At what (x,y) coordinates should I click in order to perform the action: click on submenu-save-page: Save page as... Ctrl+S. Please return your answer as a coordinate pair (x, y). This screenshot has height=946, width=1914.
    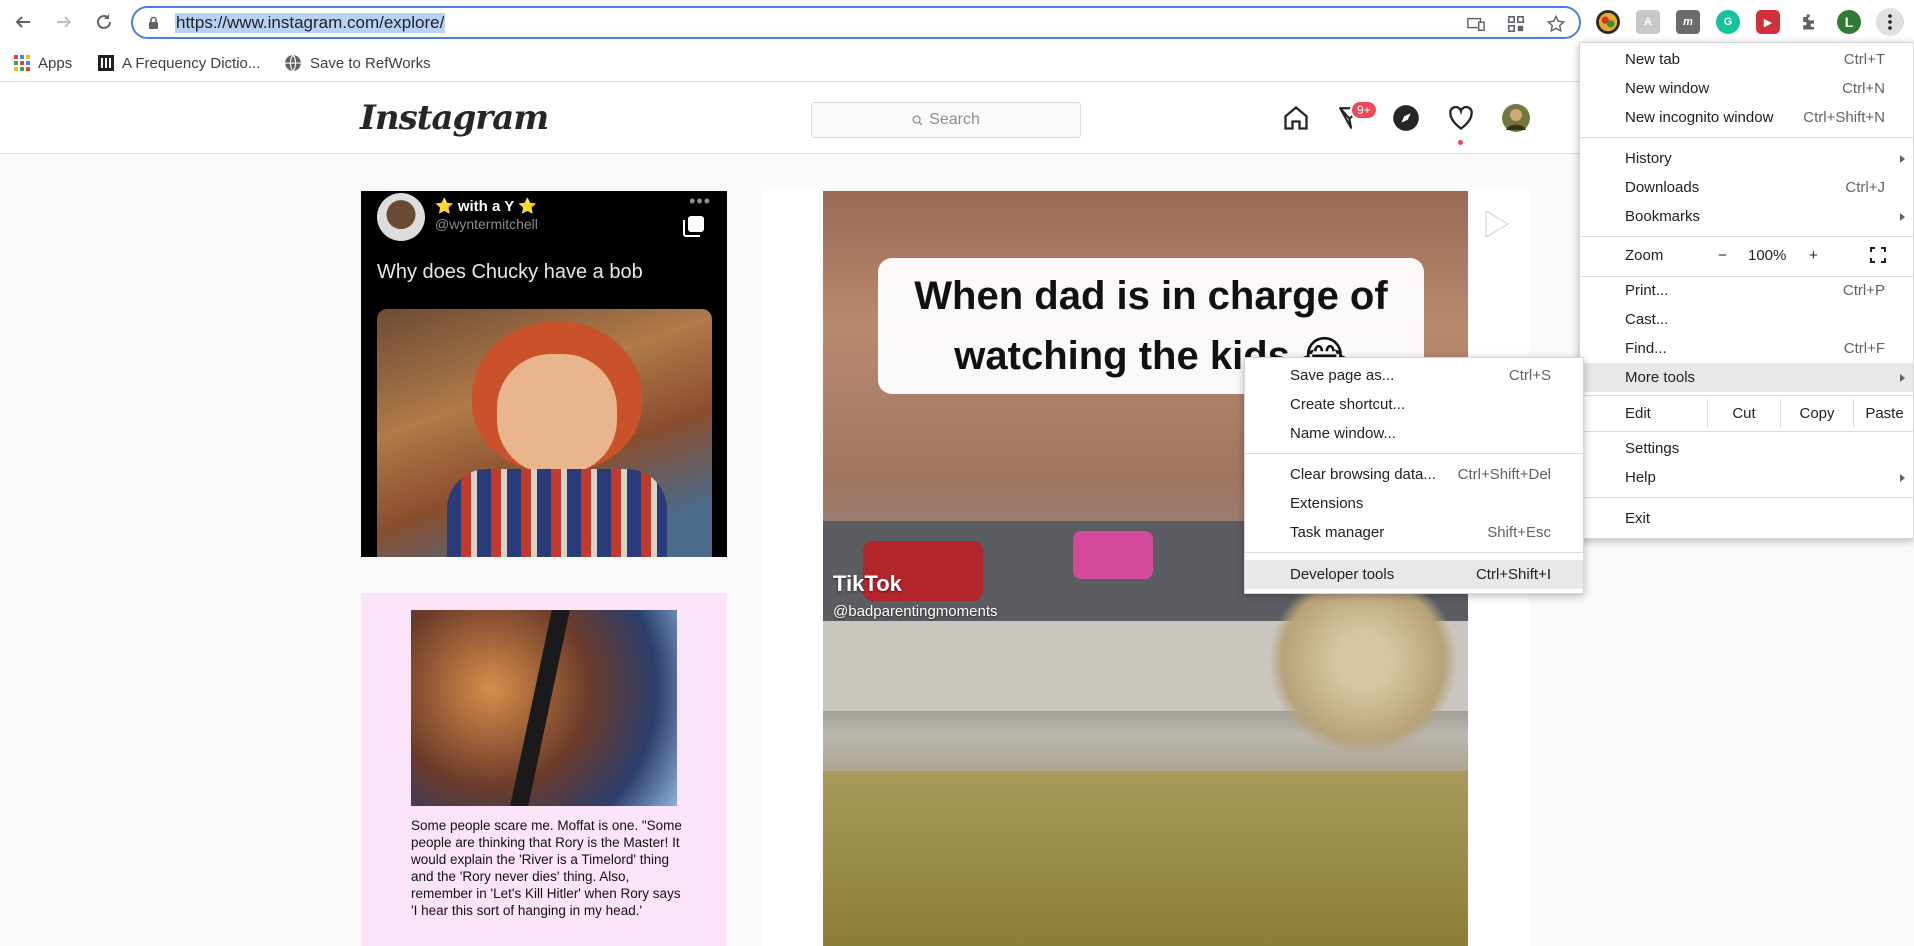
    Looking at the image, I should click on (1414, 375).